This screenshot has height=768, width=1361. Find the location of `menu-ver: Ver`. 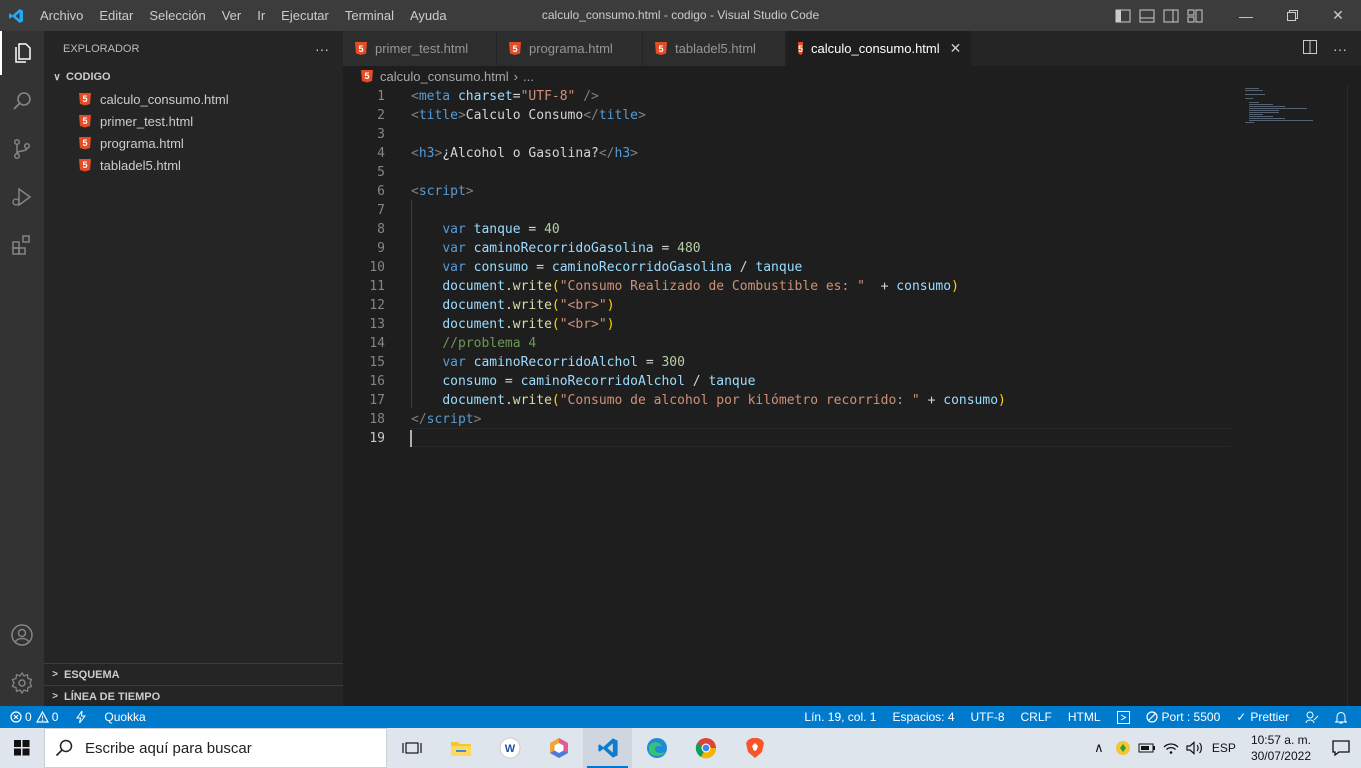

menu-ver: Ver is located at coordinates (232, 15).